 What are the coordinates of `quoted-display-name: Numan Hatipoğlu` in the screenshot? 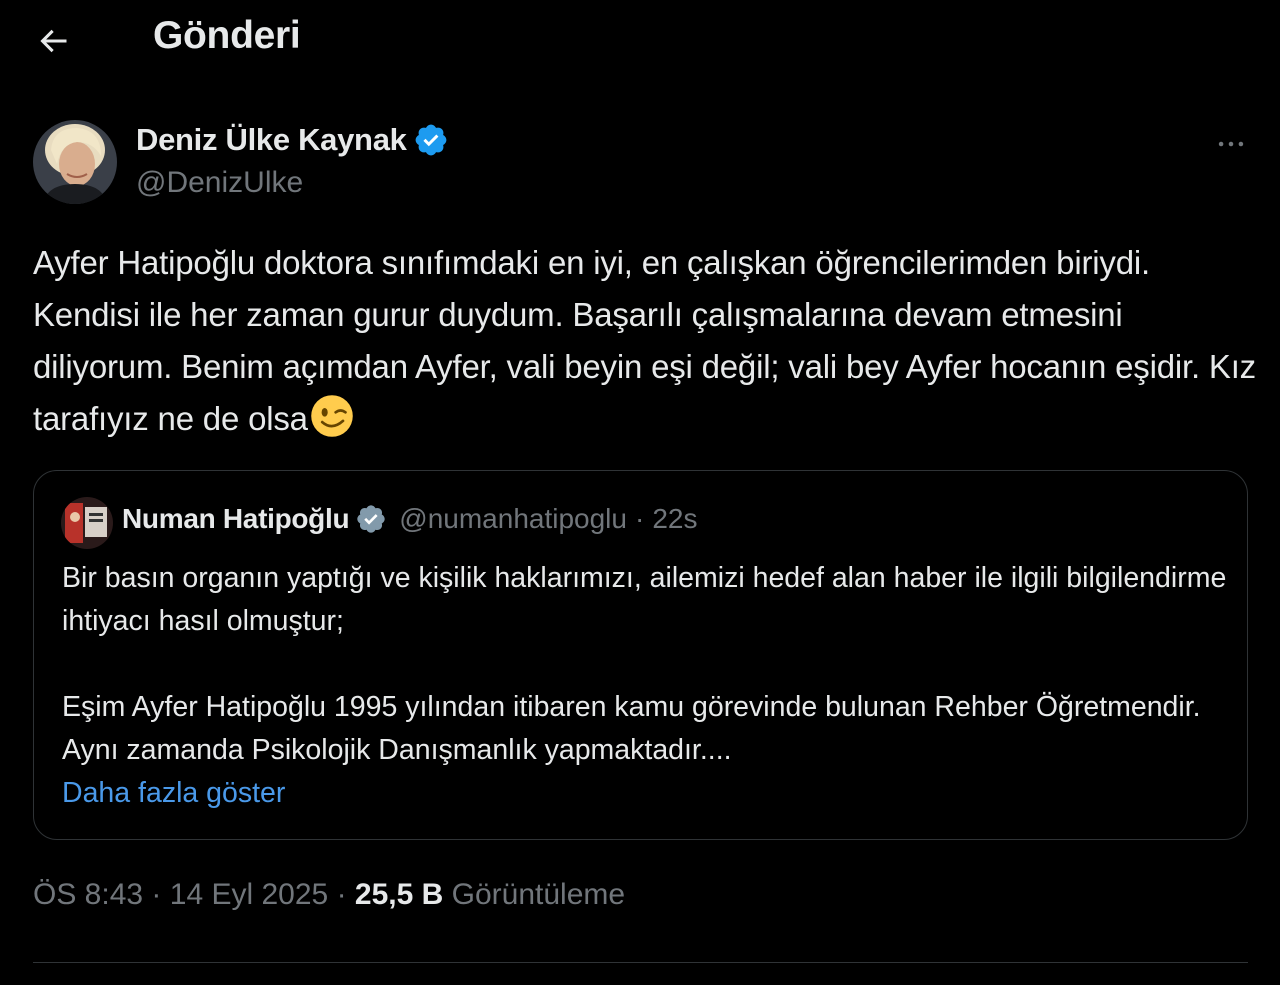 It's located at (236, 519).